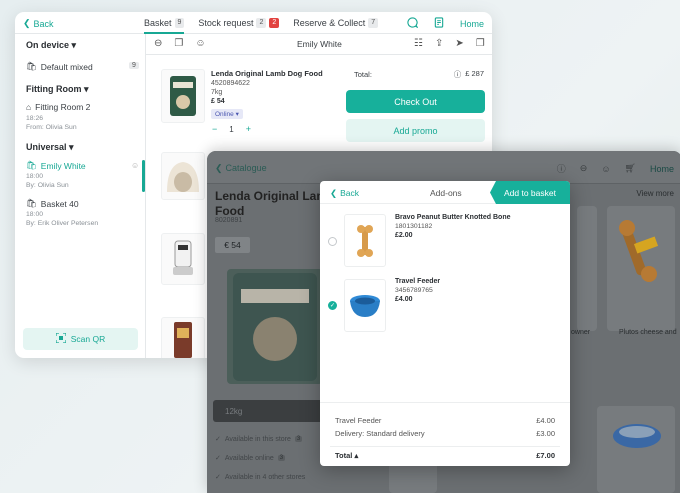 This screenshot has height=493, width=680. I want to click on tab-reserve-collect: Reserve & Collect 7, so click(336, 23).